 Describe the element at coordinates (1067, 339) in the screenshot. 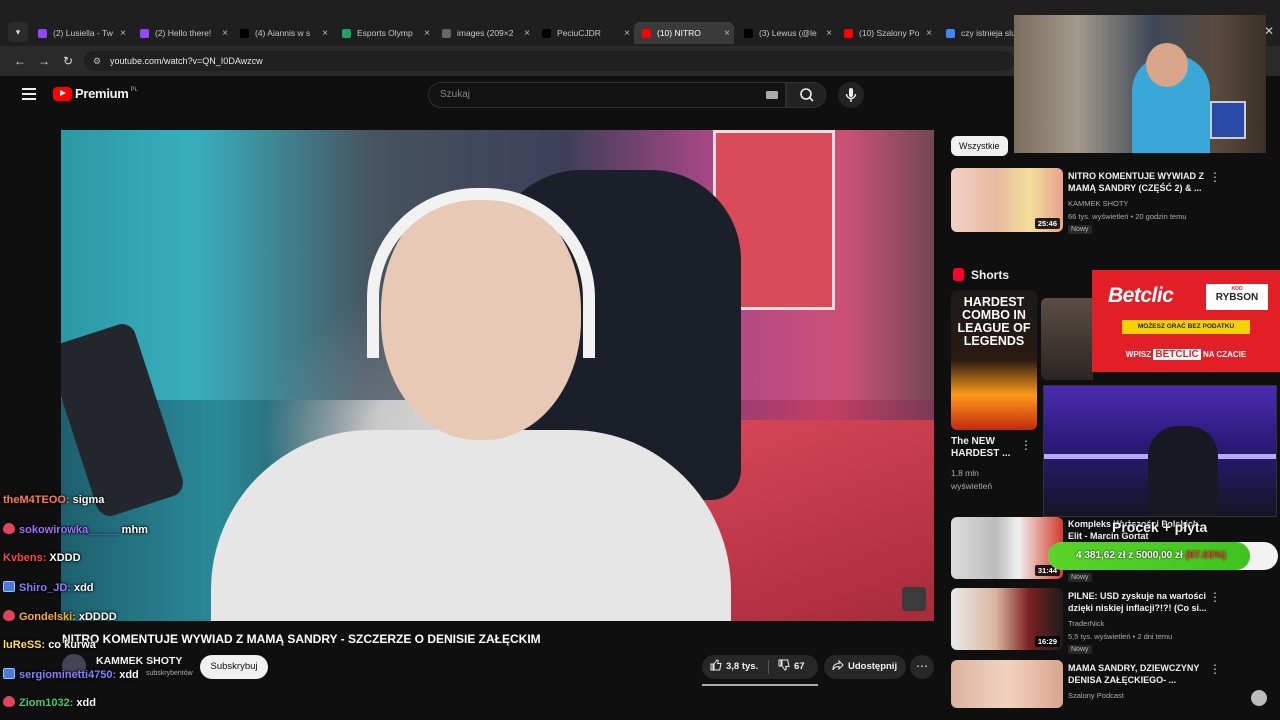

I see `short-thumbnail` at that location.